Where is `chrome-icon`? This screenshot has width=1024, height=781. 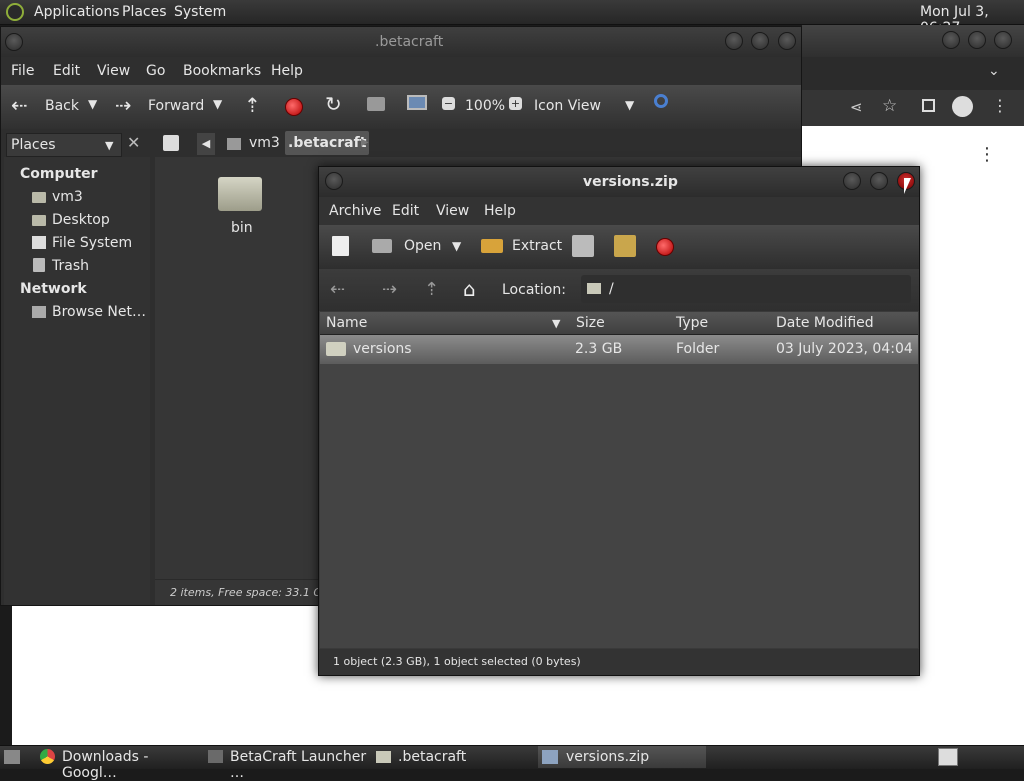
chrome-icon is located at coordinates (47, 756).